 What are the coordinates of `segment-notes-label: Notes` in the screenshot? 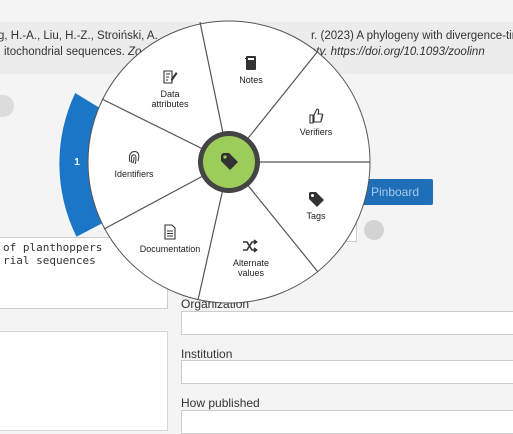 It's located at (251, 80).